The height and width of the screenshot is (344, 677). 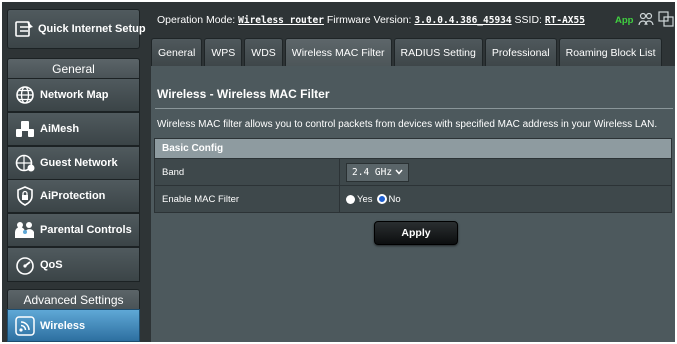 What do you see at coordinates (25, 196) in the screenshot?
I see `lock-shield-icon` at bounding box center [25, 196].